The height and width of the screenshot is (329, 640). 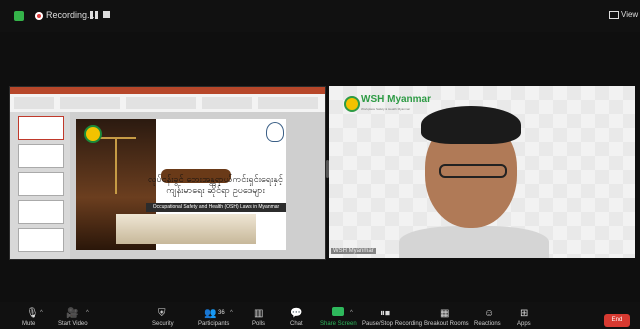 I want to click on breakout-rooms-icon: ▦, so click(x=445, y=313).